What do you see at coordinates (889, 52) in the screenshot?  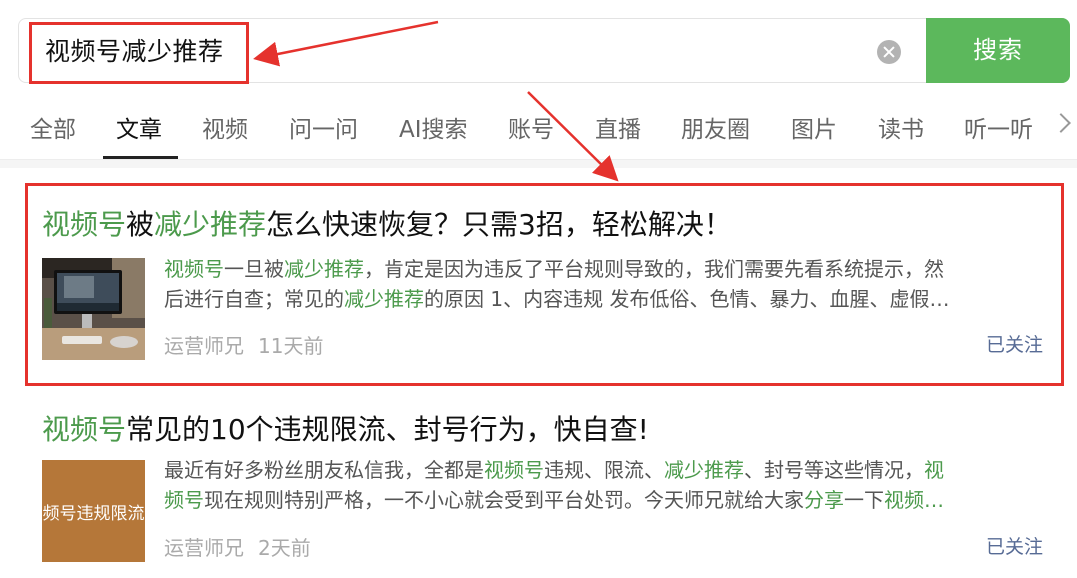 I see `clear-icon` at bounding box center [889, 52].